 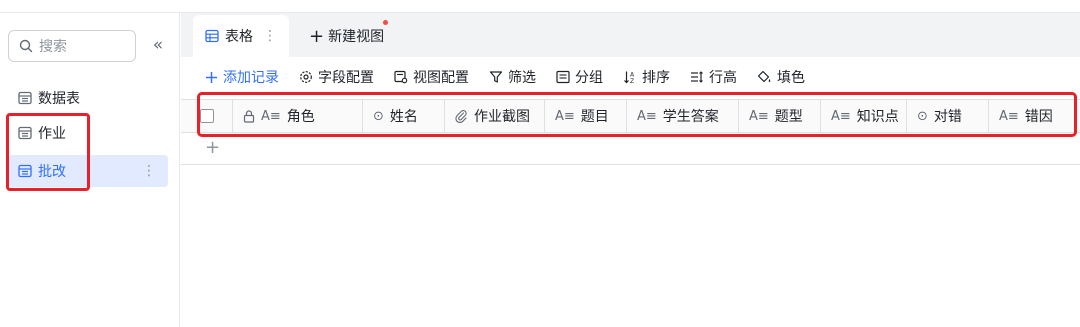 What do you see at coordinates (26, 46) in the screenshot?
I see `search-icon` at bounding box center [26, 46].